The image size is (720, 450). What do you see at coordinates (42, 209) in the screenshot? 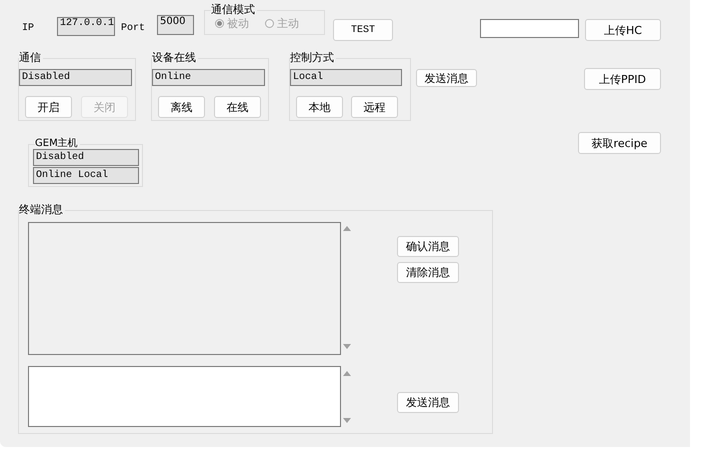
I see `group-title: 终端消息` at bounding box center [42, 209].